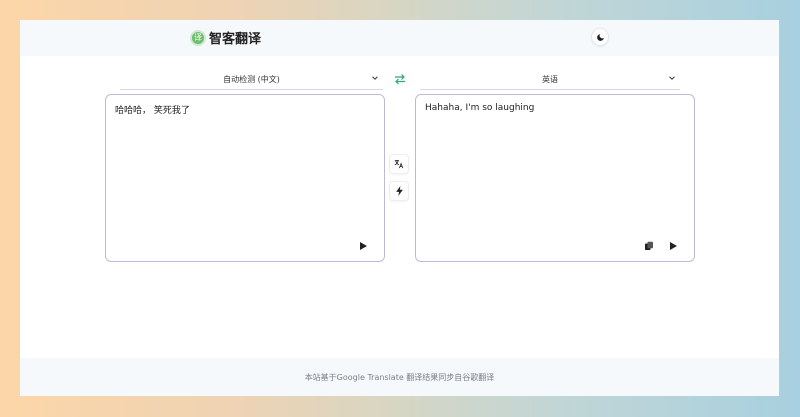  What do you see at coordinates (198, 37) in the screenshot?
I see `logo-icon: 译` at bounding box center [198, 37].